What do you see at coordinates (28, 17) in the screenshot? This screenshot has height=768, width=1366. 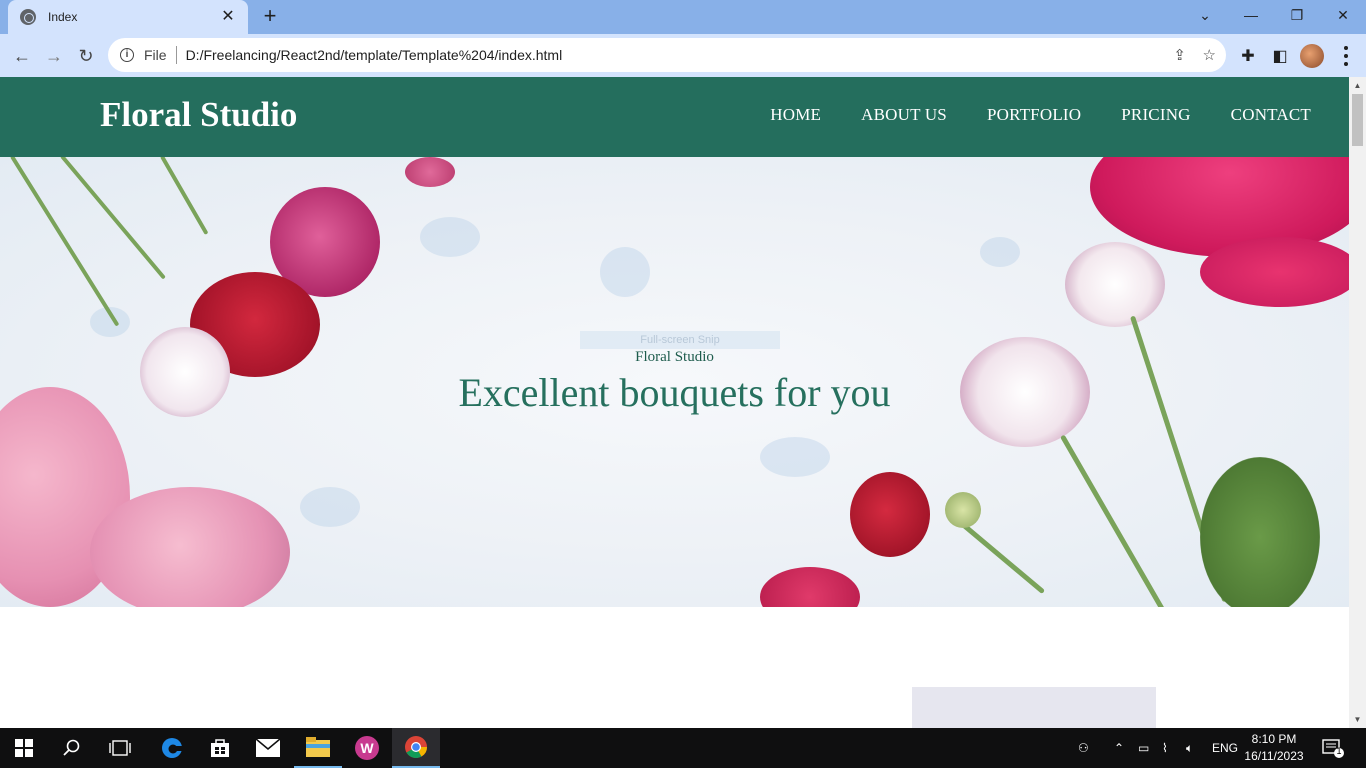 I see `globe-icon` at bounding box center [28, 17].